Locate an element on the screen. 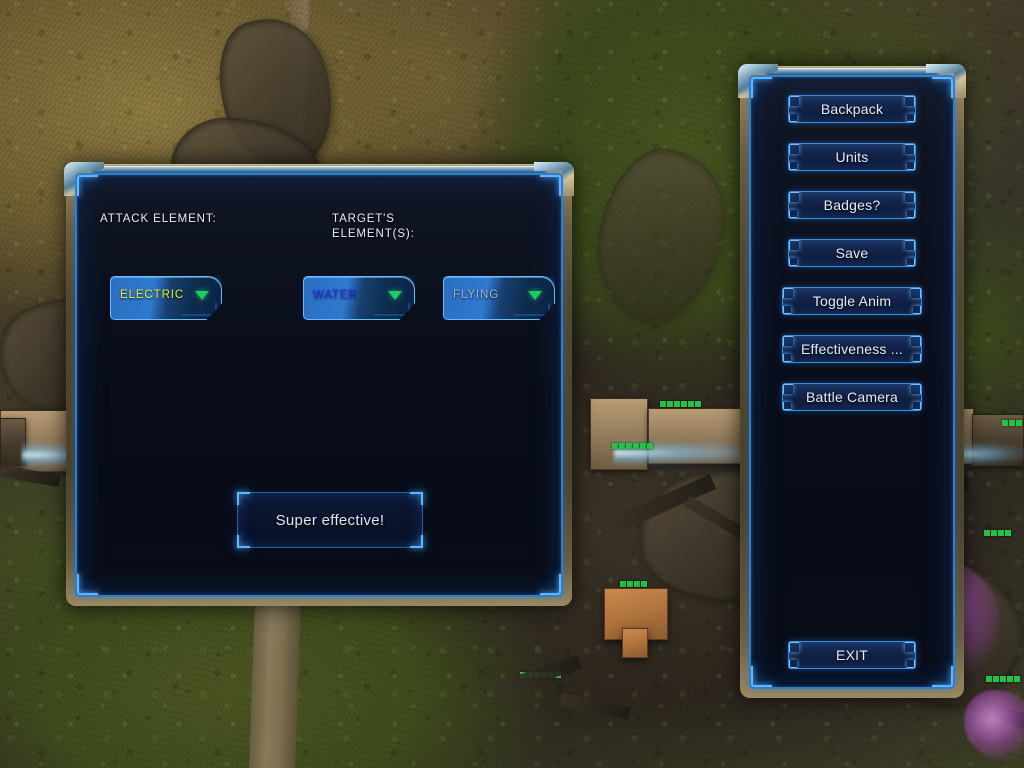  attack-element-dropdown: ELECTRIC is located at coordinates (166, 298).